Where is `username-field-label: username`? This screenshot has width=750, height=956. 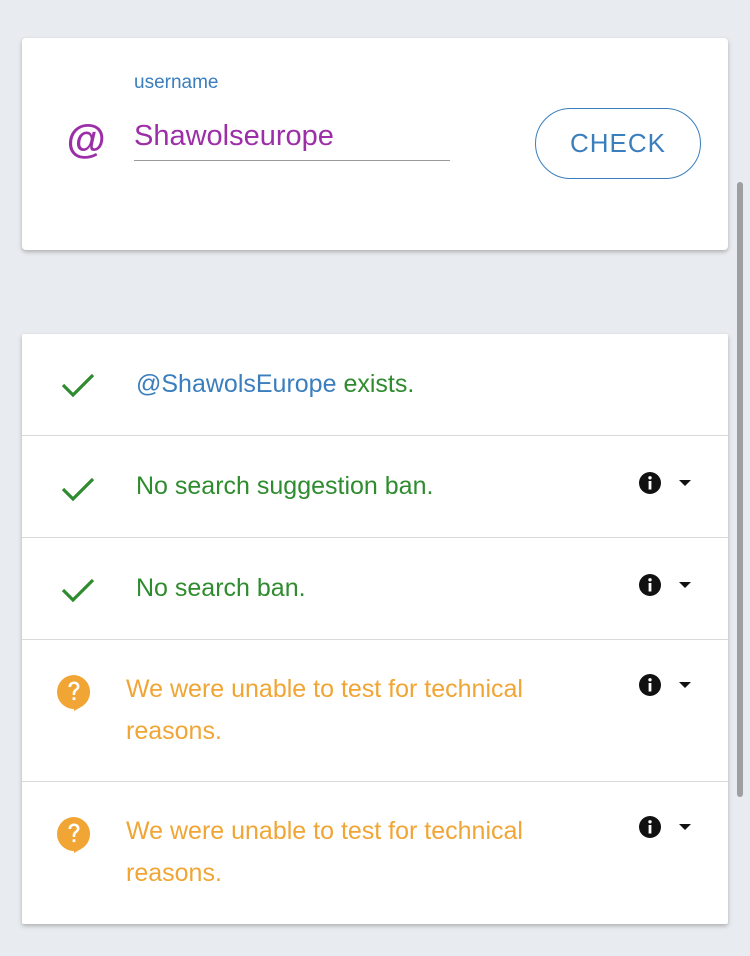
username-field-label: username is located at coordinates (176, 82).